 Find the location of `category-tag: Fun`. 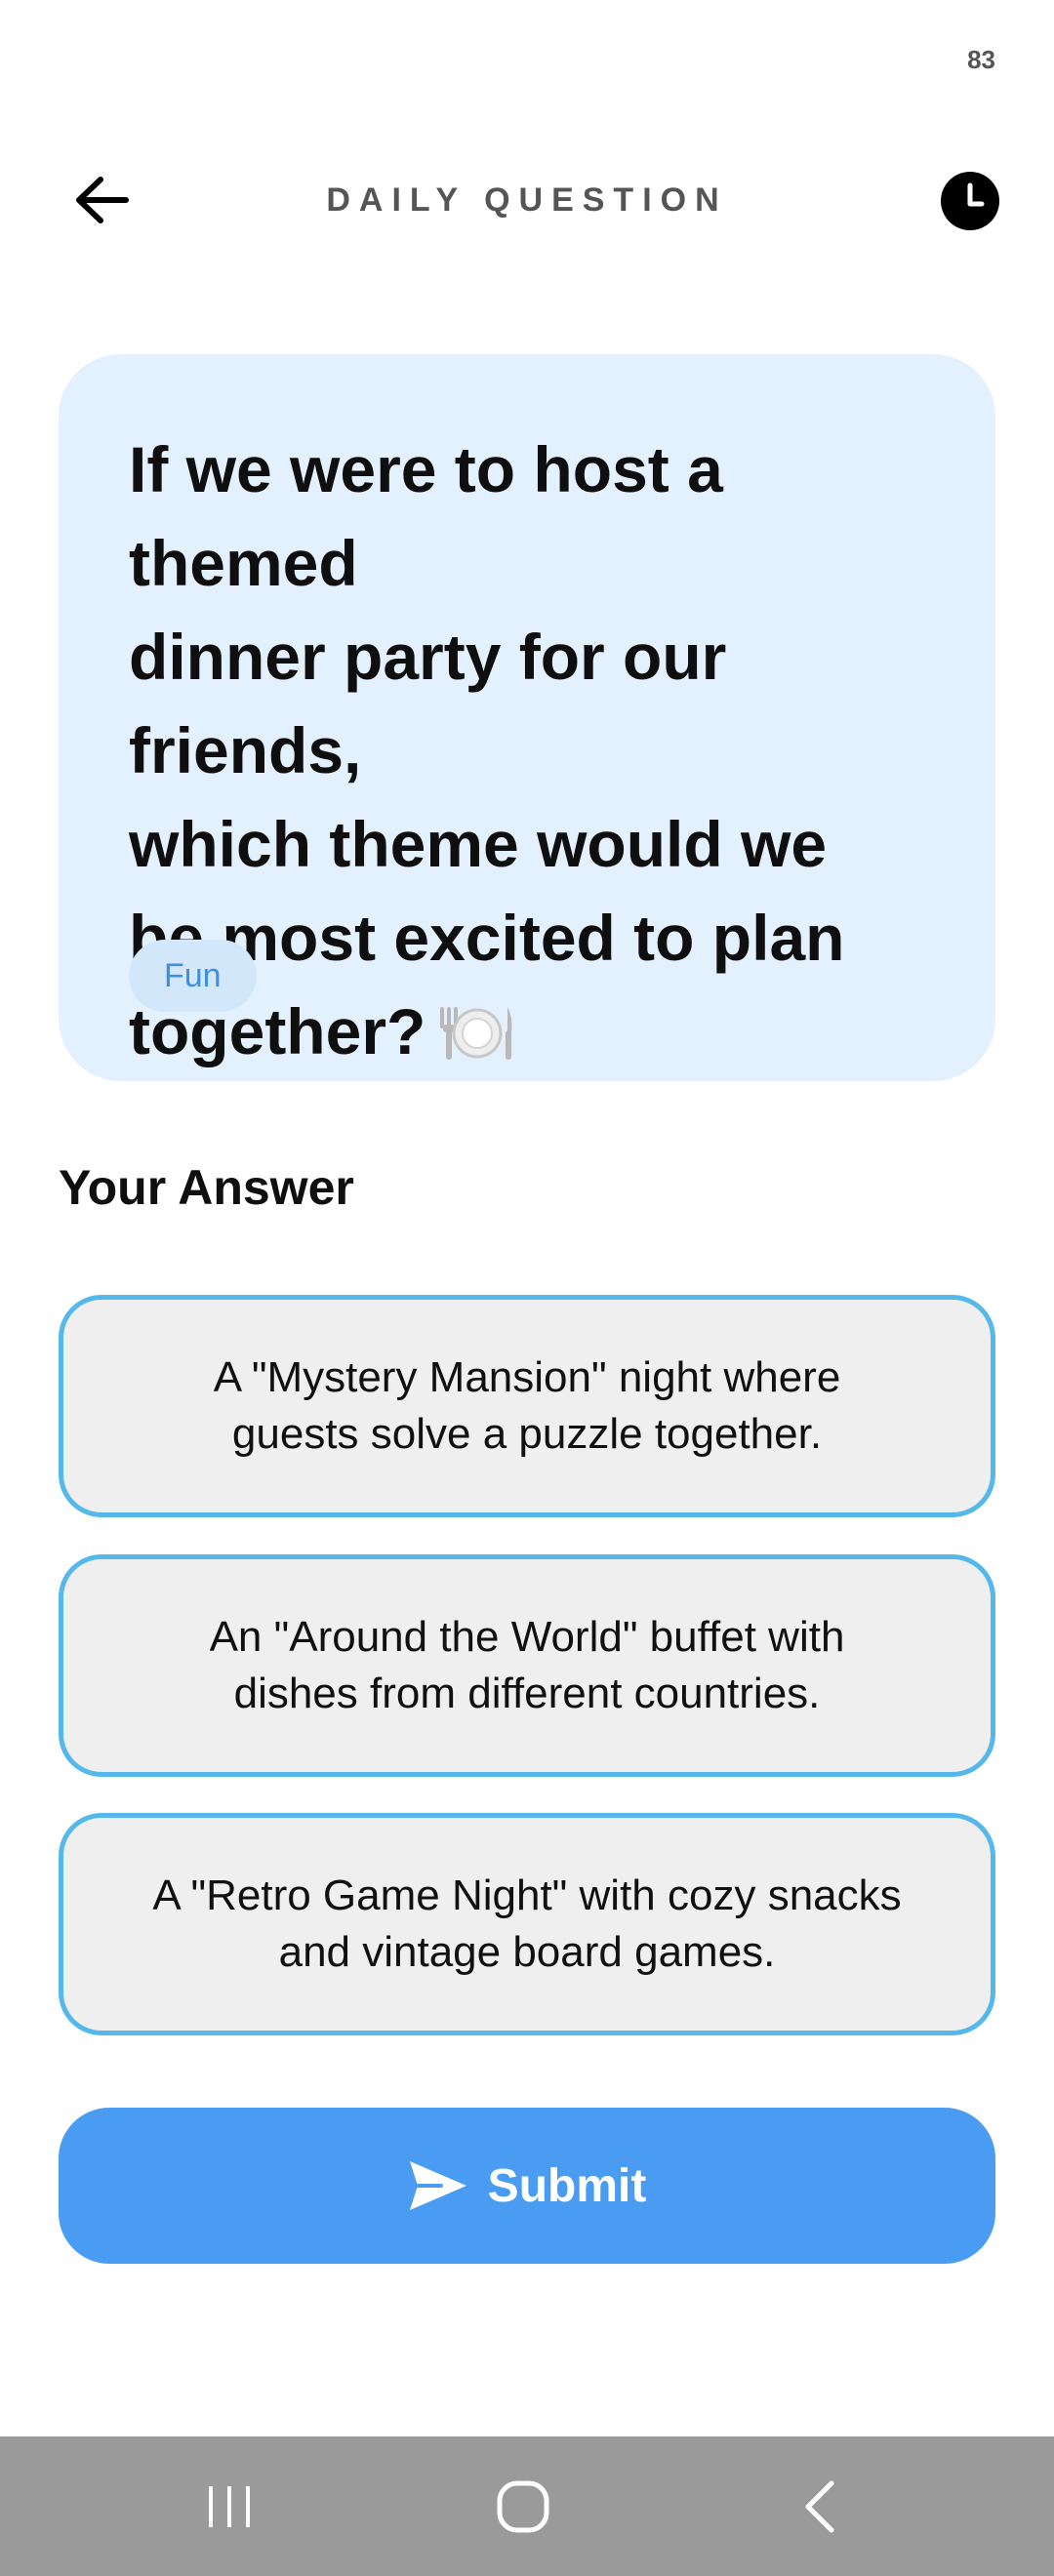

category-tag: Fun is located at coordinates (193, 976).